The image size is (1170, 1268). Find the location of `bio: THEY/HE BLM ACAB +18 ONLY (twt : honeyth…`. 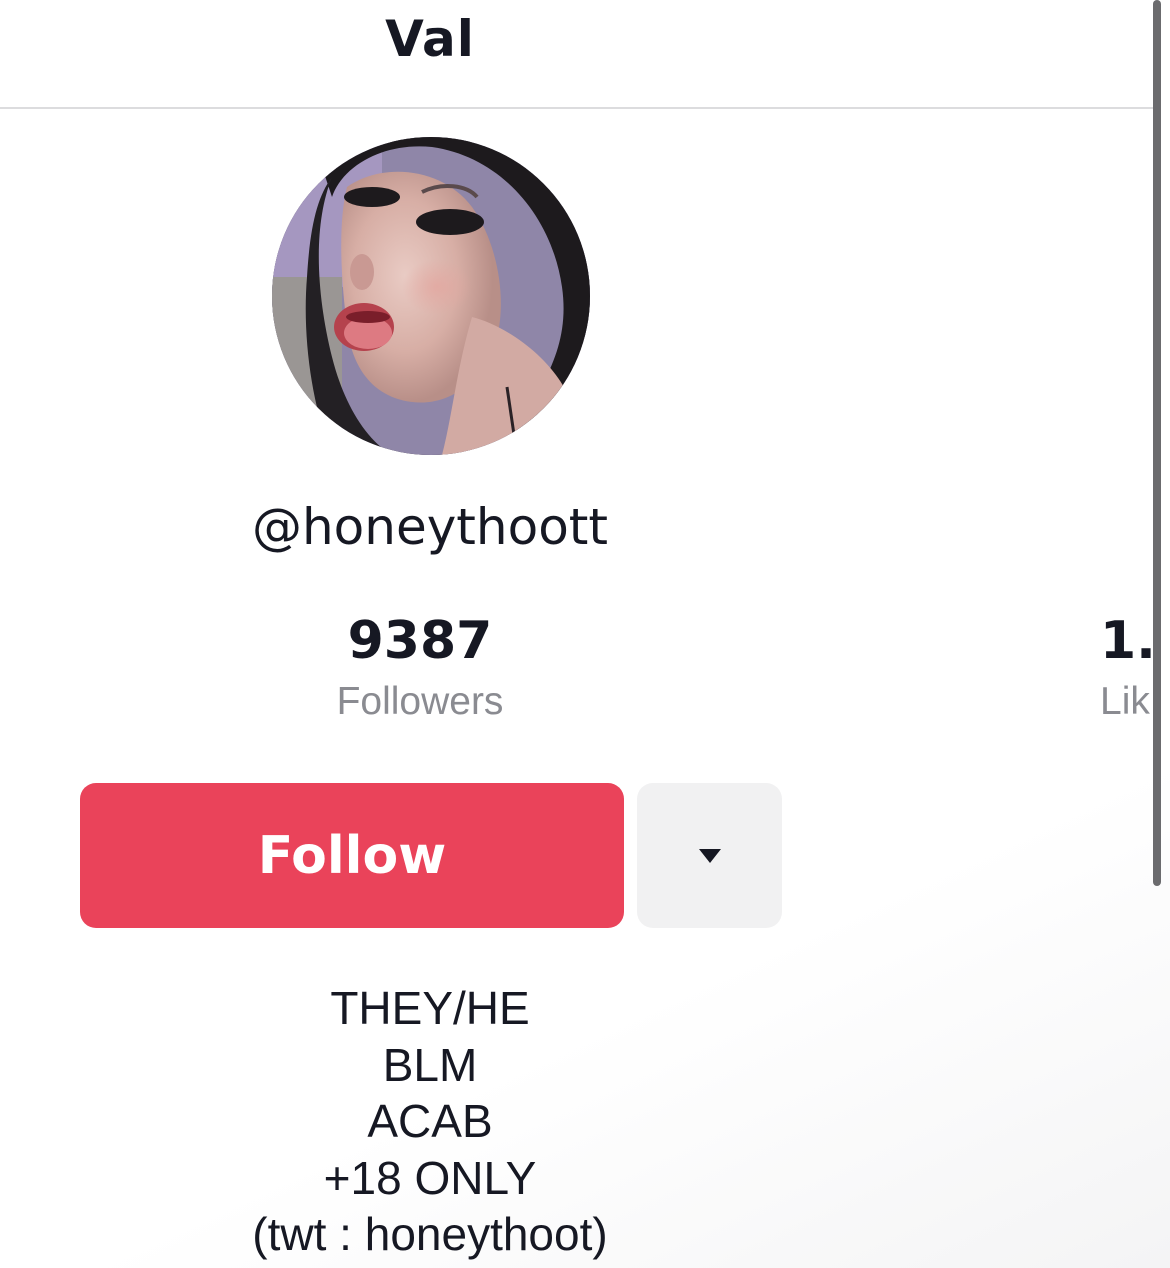

bio: THEY/HE BLM ACAB +18 ONLY (twt : honeyth… is located at coordinates (430, 1121).